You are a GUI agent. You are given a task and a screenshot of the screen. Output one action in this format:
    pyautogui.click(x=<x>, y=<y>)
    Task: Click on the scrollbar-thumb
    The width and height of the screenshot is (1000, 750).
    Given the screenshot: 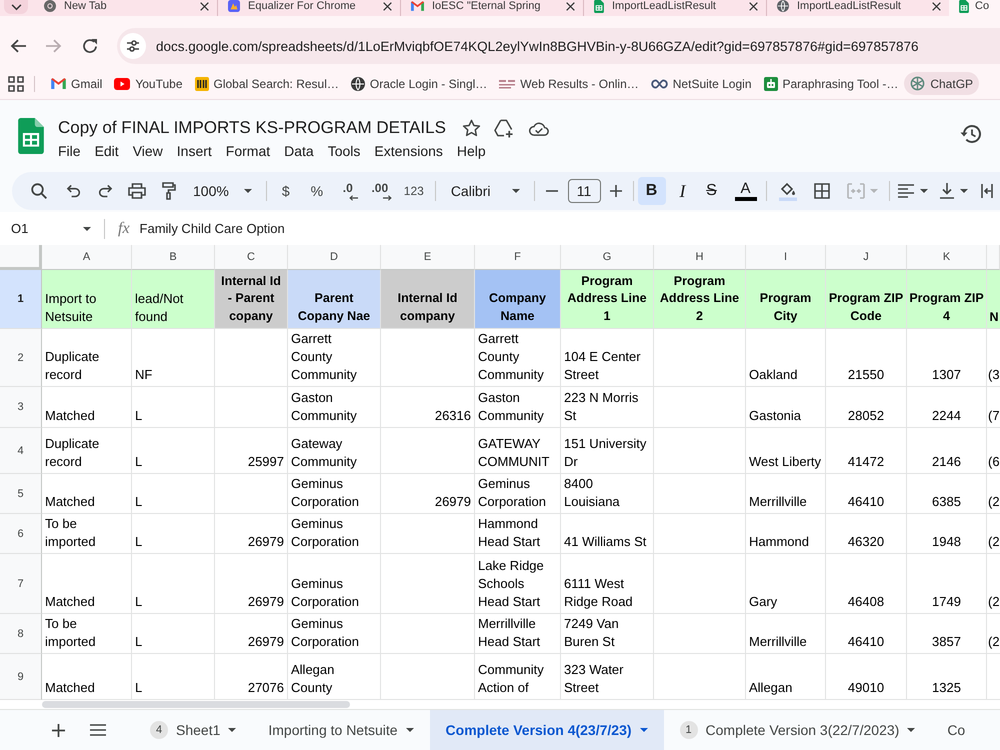 What is the action you would take?
    pyautogui.click(x=196, y=704)
    